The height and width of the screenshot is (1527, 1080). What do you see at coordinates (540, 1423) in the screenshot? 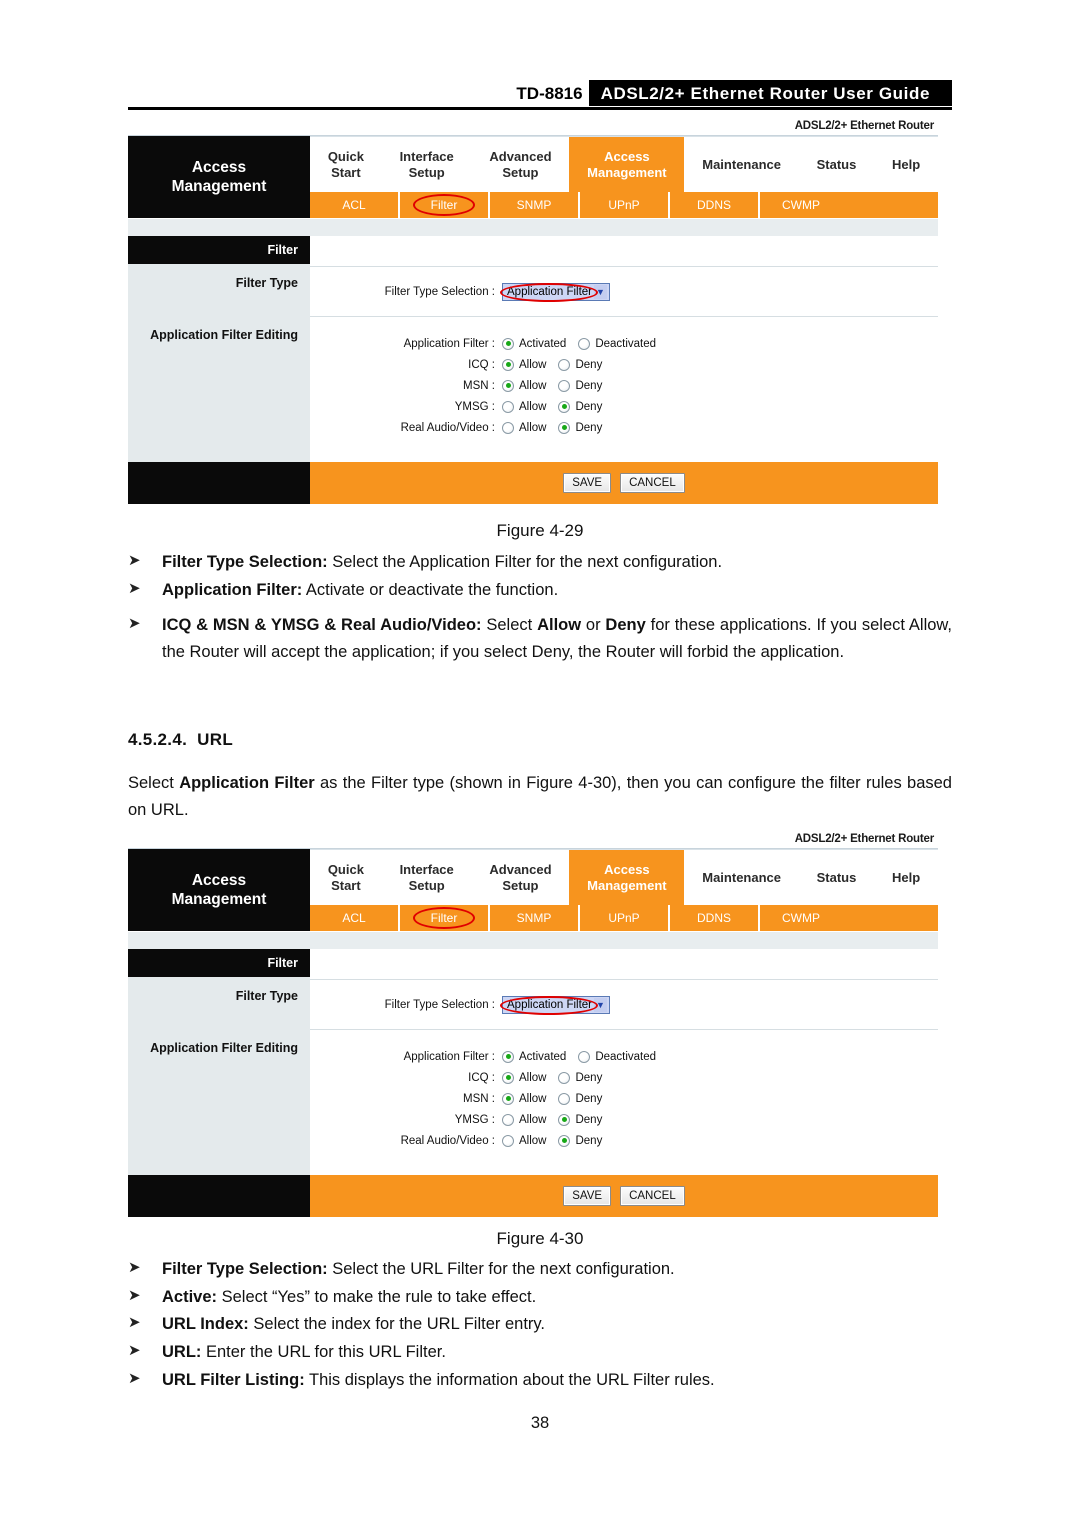
I see `page-number: 38` at bounding box center [540, 1423].